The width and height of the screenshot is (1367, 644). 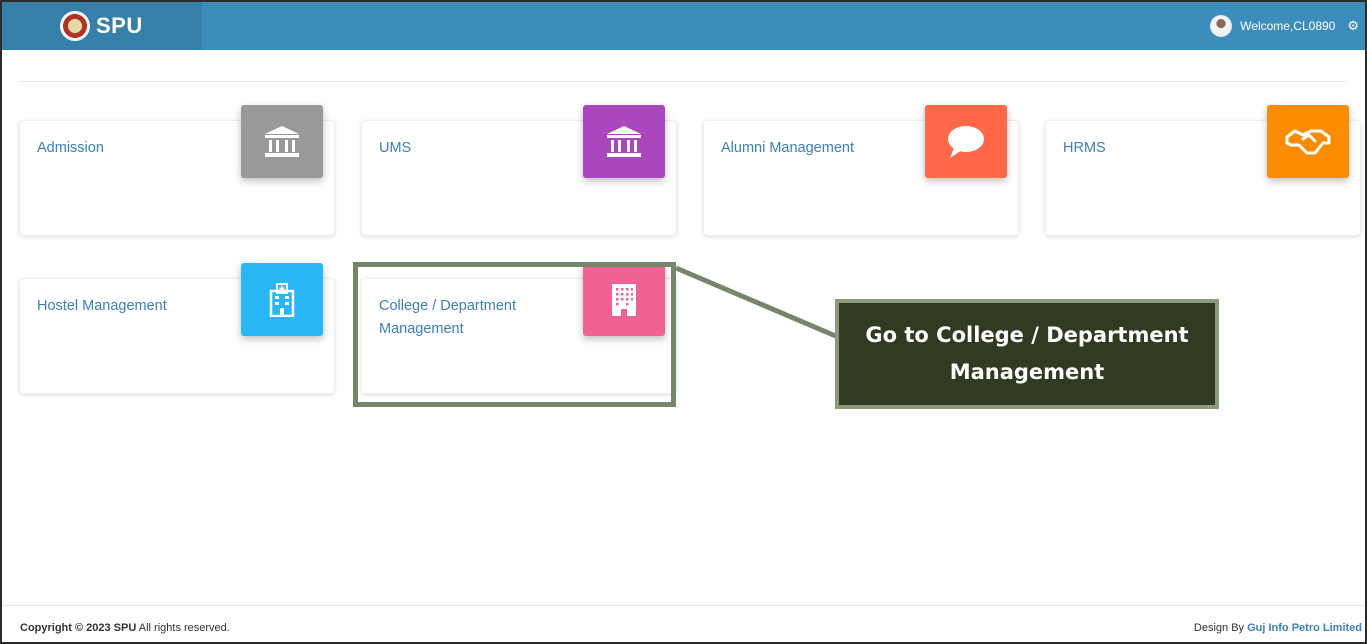 What do you see at coordinates (78, 628) in the screenshot?
I see `copyright-prefix: Copyright © 2023 SPU` at bounding box center [78, 628].